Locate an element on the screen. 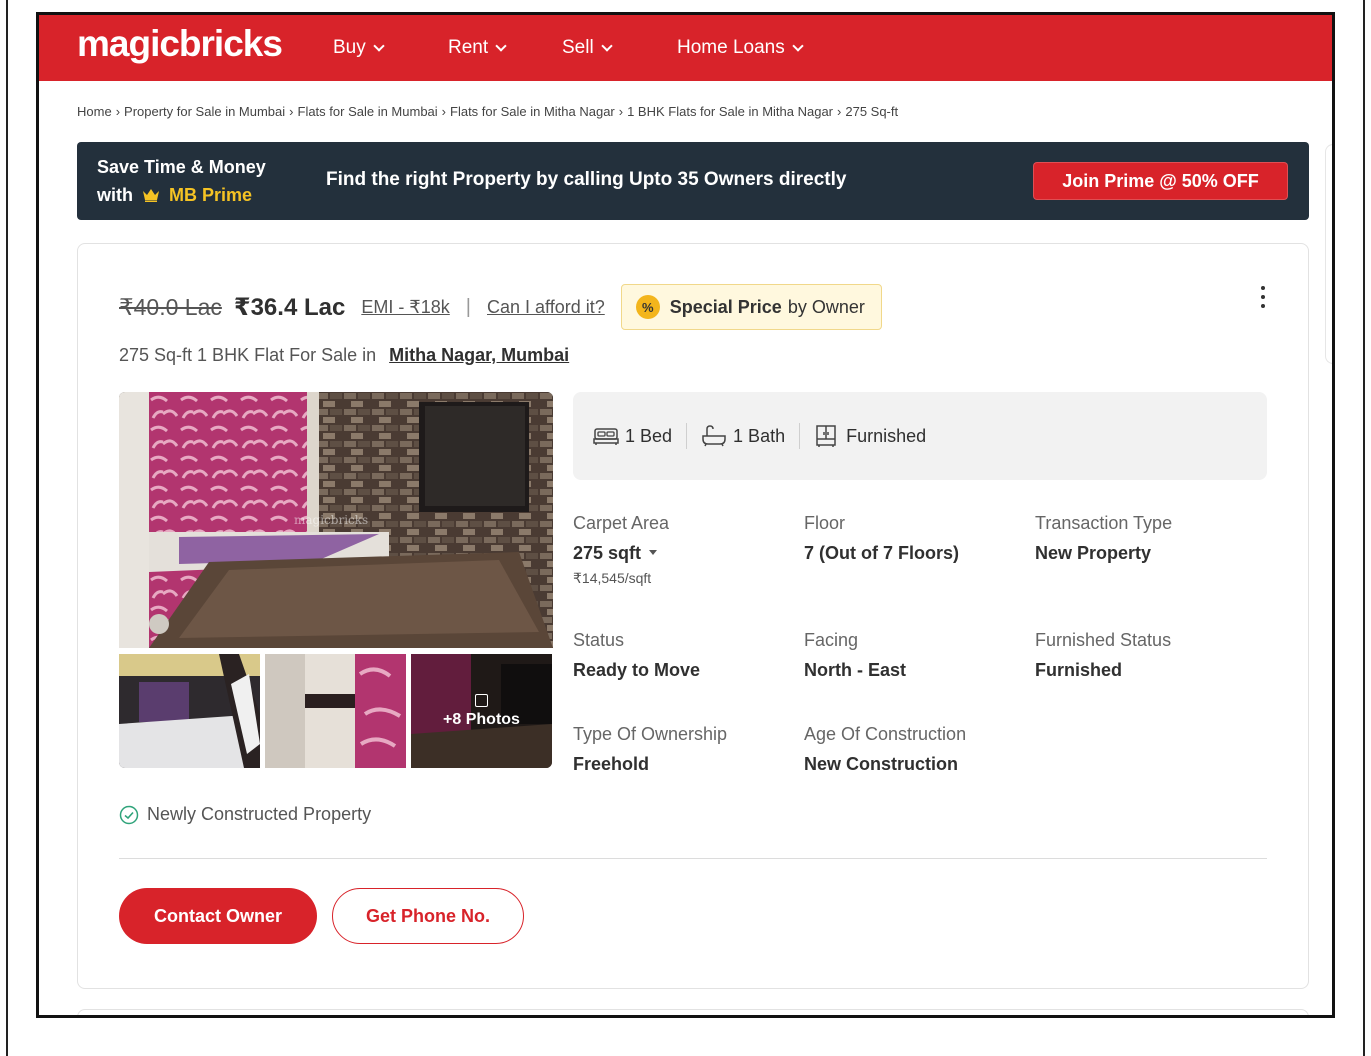 The image size is (1371, 1056). nav-sell-label: Sell is located at coordinates (578, 47).